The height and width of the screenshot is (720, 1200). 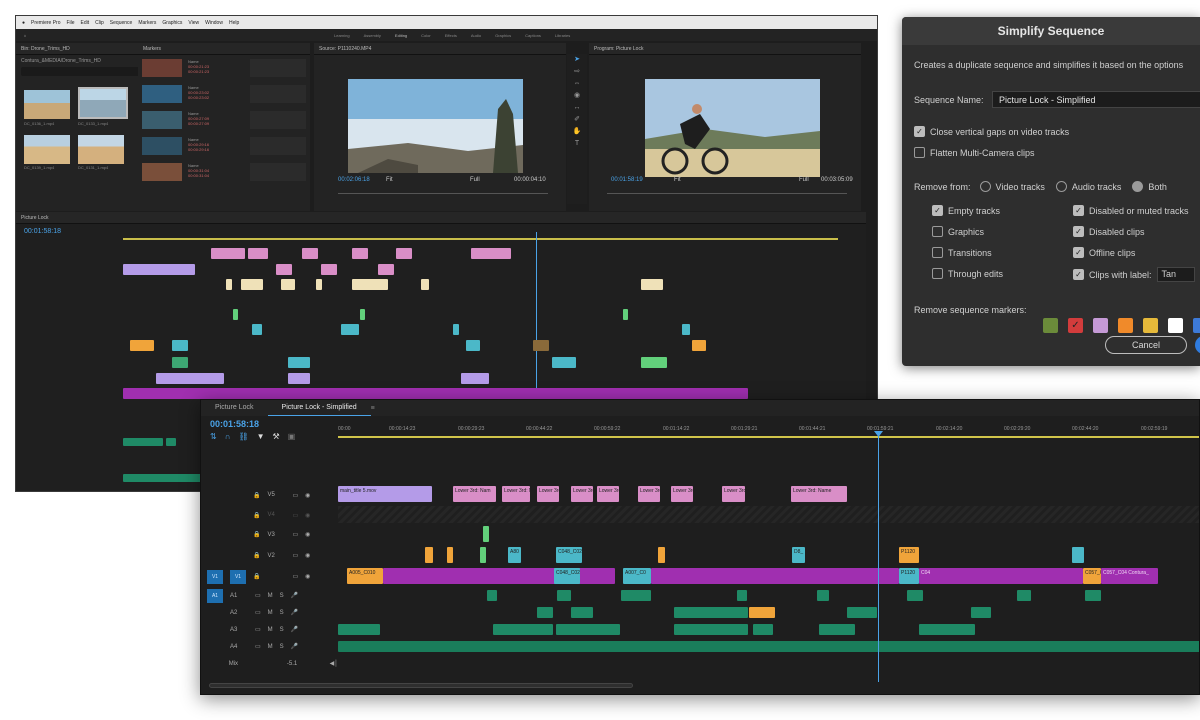 What do you see at coordinates (627, 180) in the screenshot?
I see `program-timecode: 00:01:58:19` at bounding box center [627, 180].